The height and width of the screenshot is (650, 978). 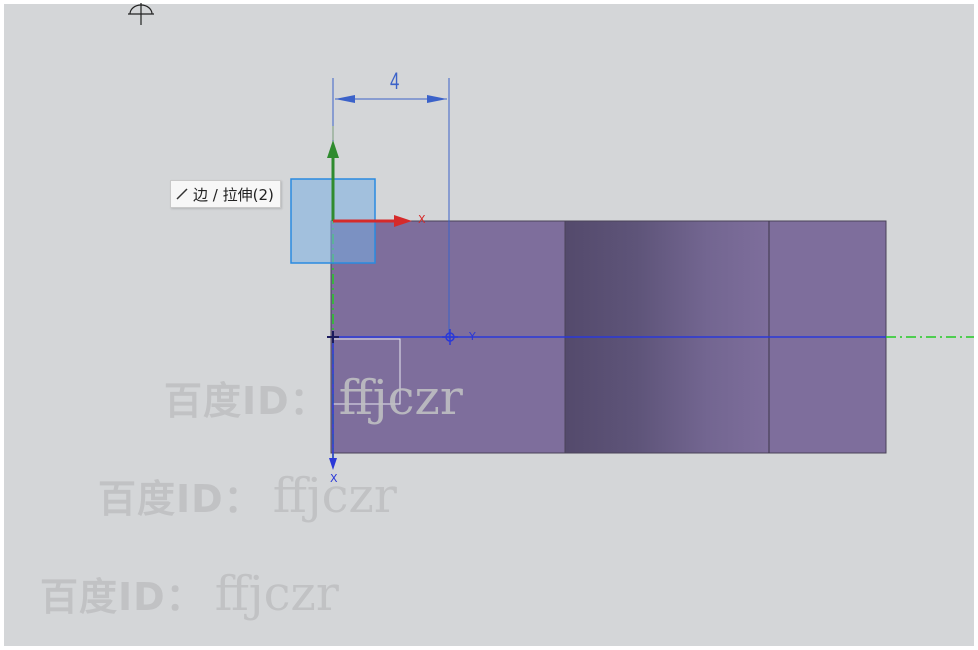 I want to click on watermark-3: 百度ID： ffjczr, so click(x=189, y=594).